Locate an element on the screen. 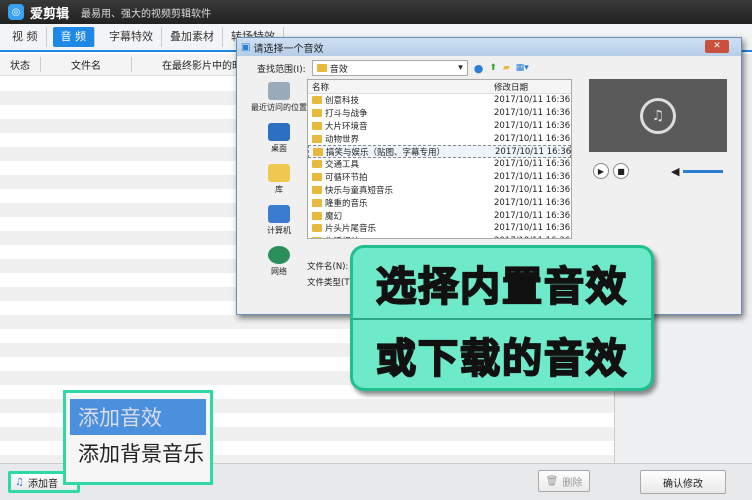 Image resolution: width=752 pixels, height=500 pixels. place-computer: 计算机 is located at coordinates (279, 220).